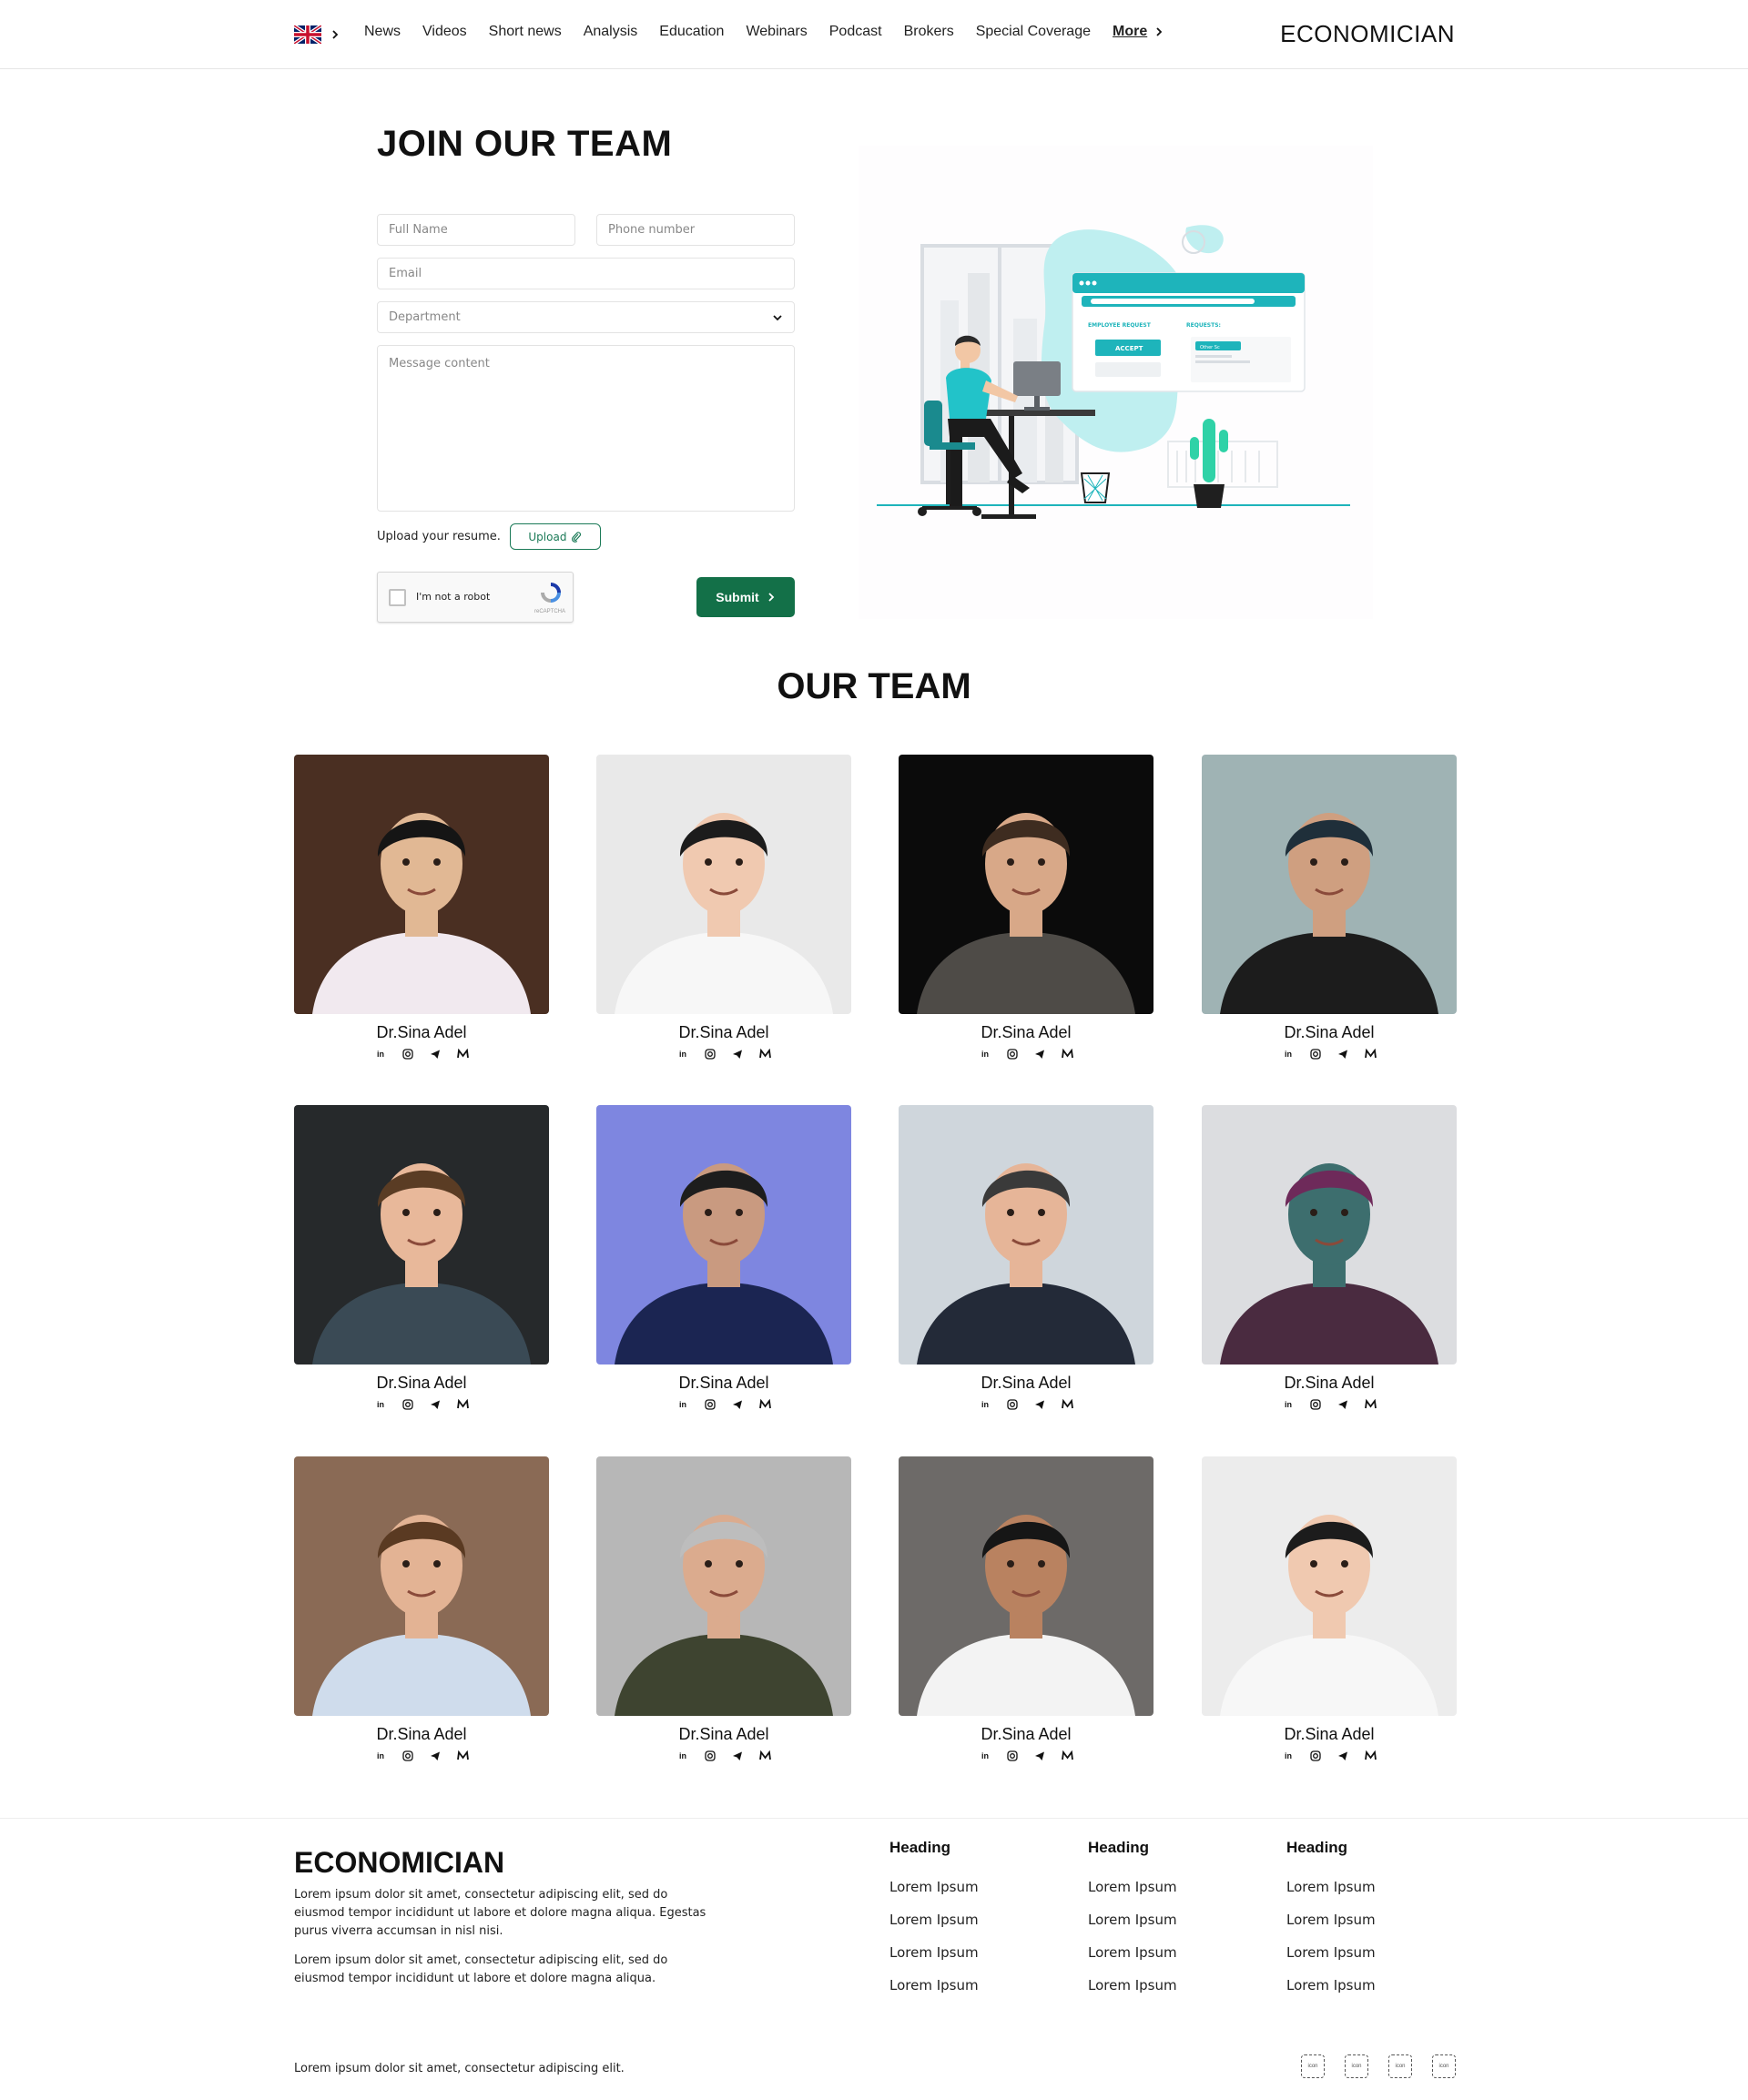  What do you see at coordinates (776, 32) in the screenshot?
I see `nav-item-webinars: Webinars` at bounding box center [776, 32].